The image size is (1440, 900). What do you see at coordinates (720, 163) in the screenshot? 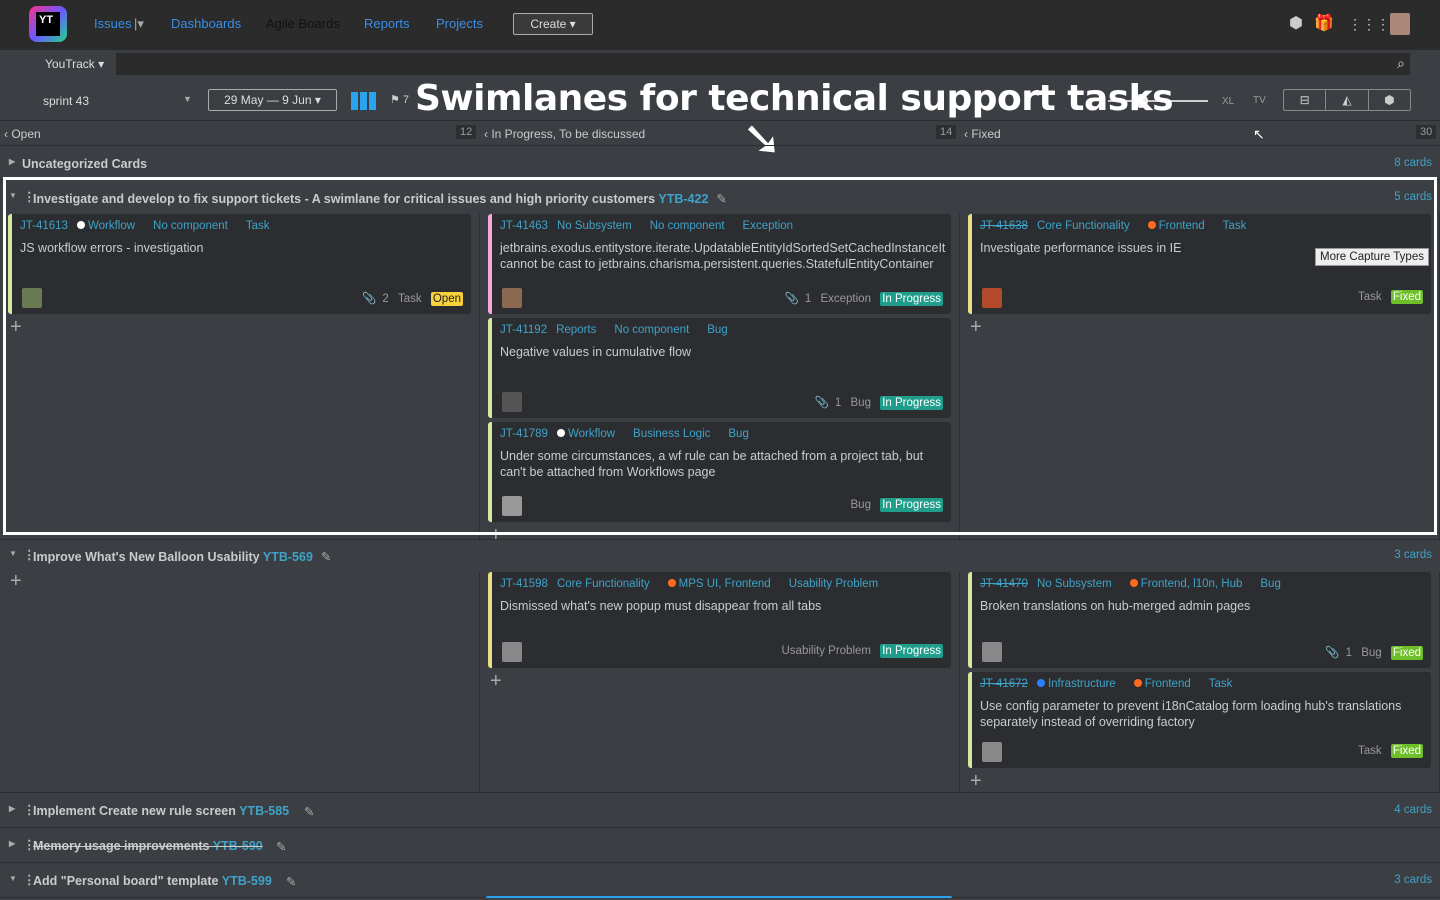
I see `swimlane-uncategorized: ▶ Uncategorized Cards 8 cards` at bounding box center [720, 163].